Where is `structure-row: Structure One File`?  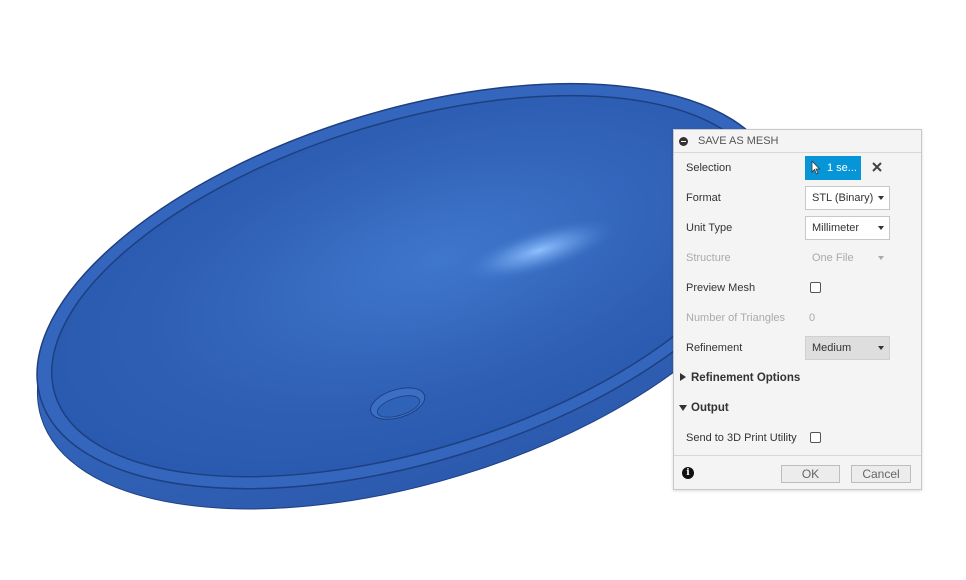
structure-row: Structure One File is located at coordinates (797, 258).